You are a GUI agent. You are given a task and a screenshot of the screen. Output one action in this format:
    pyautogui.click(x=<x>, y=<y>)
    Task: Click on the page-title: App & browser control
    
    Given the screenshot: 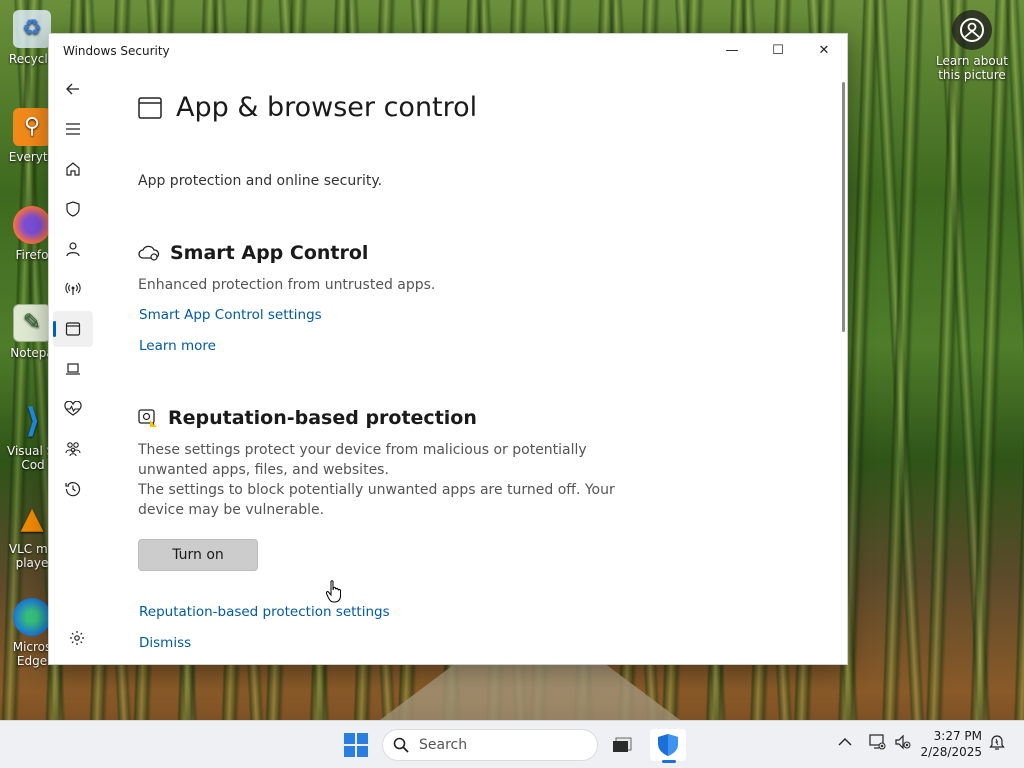 What is the action you would take?
    pyautogui.click(x=327, y=107)
    